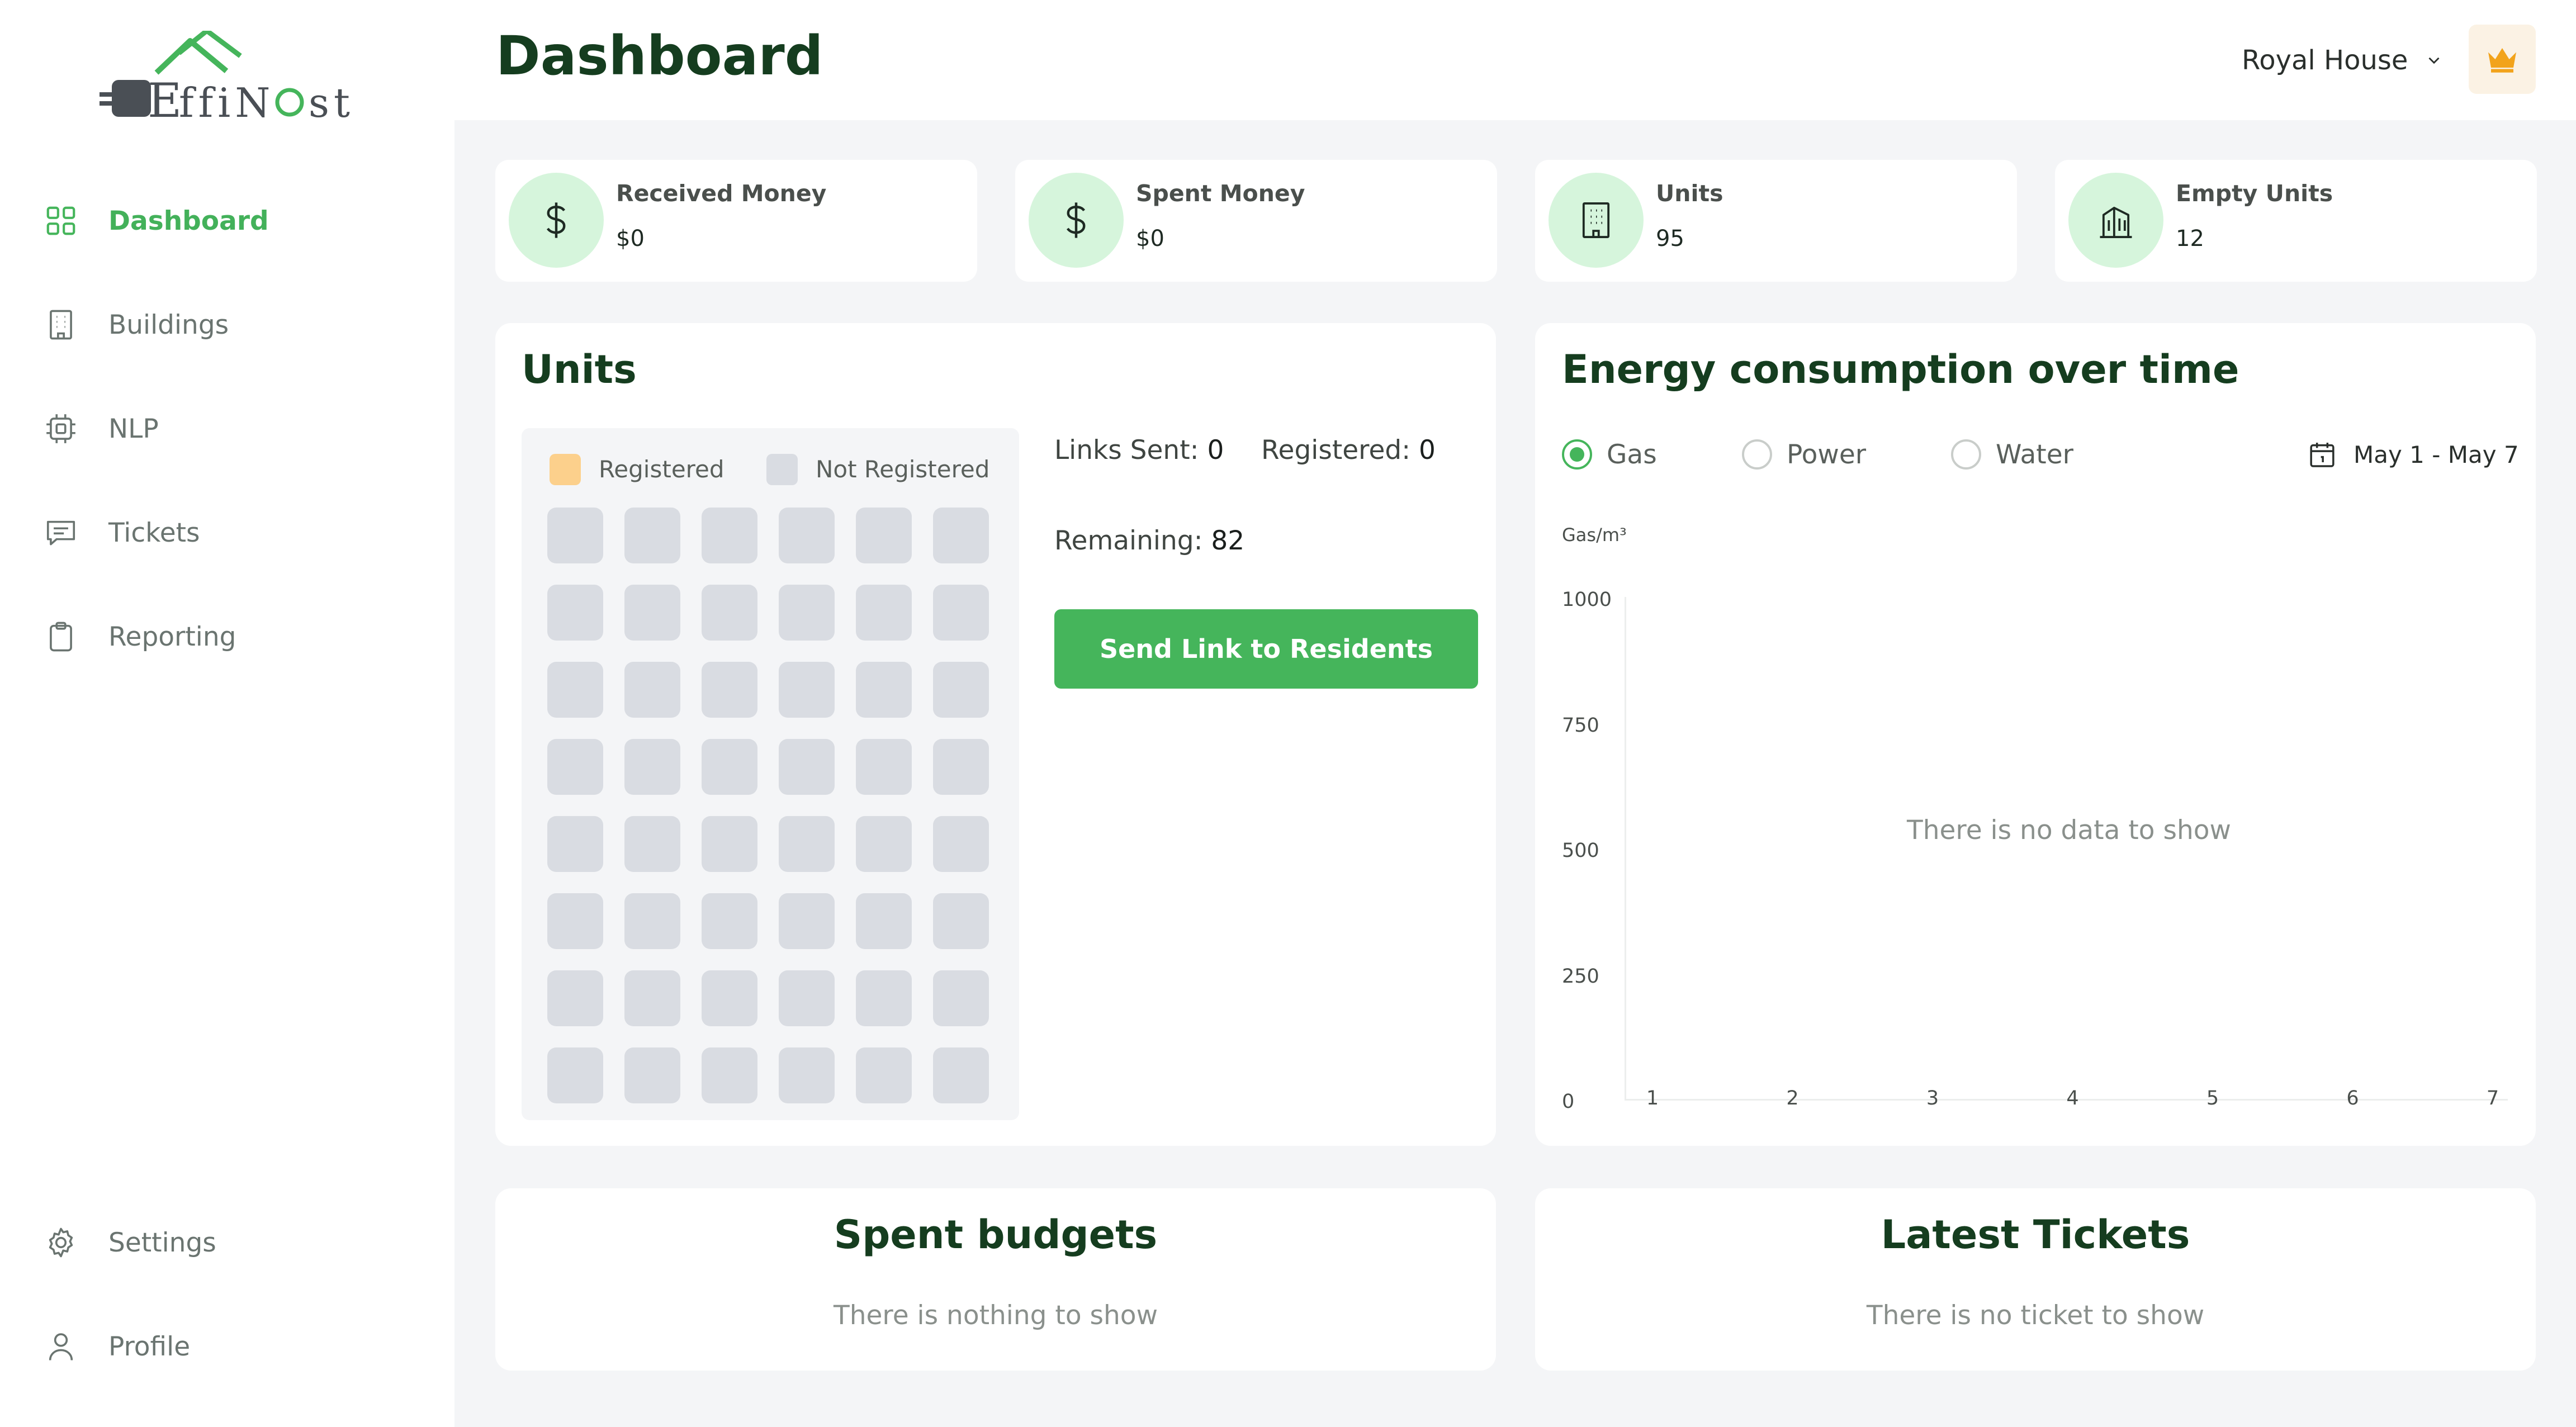  What do you see at coordinates (172, 636) in the screenshot?
I see `sidebar-item-label: Reporting` at bounding box center [172, 636].